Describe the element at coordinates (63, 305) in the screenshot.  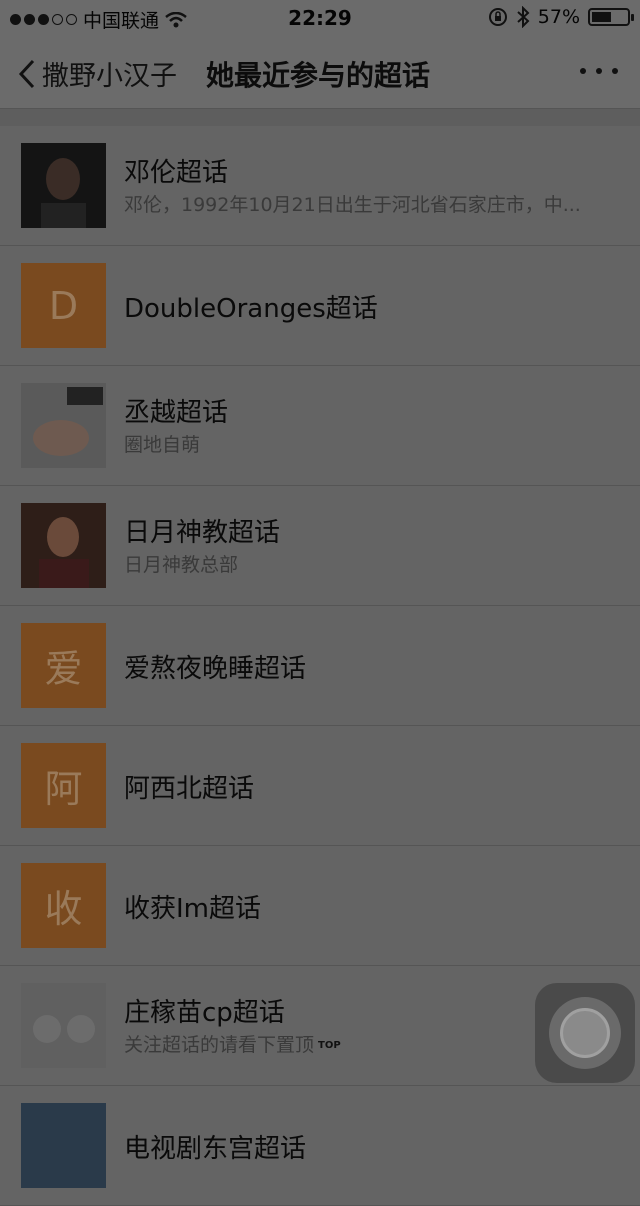
I see `avatar: D` at that location.